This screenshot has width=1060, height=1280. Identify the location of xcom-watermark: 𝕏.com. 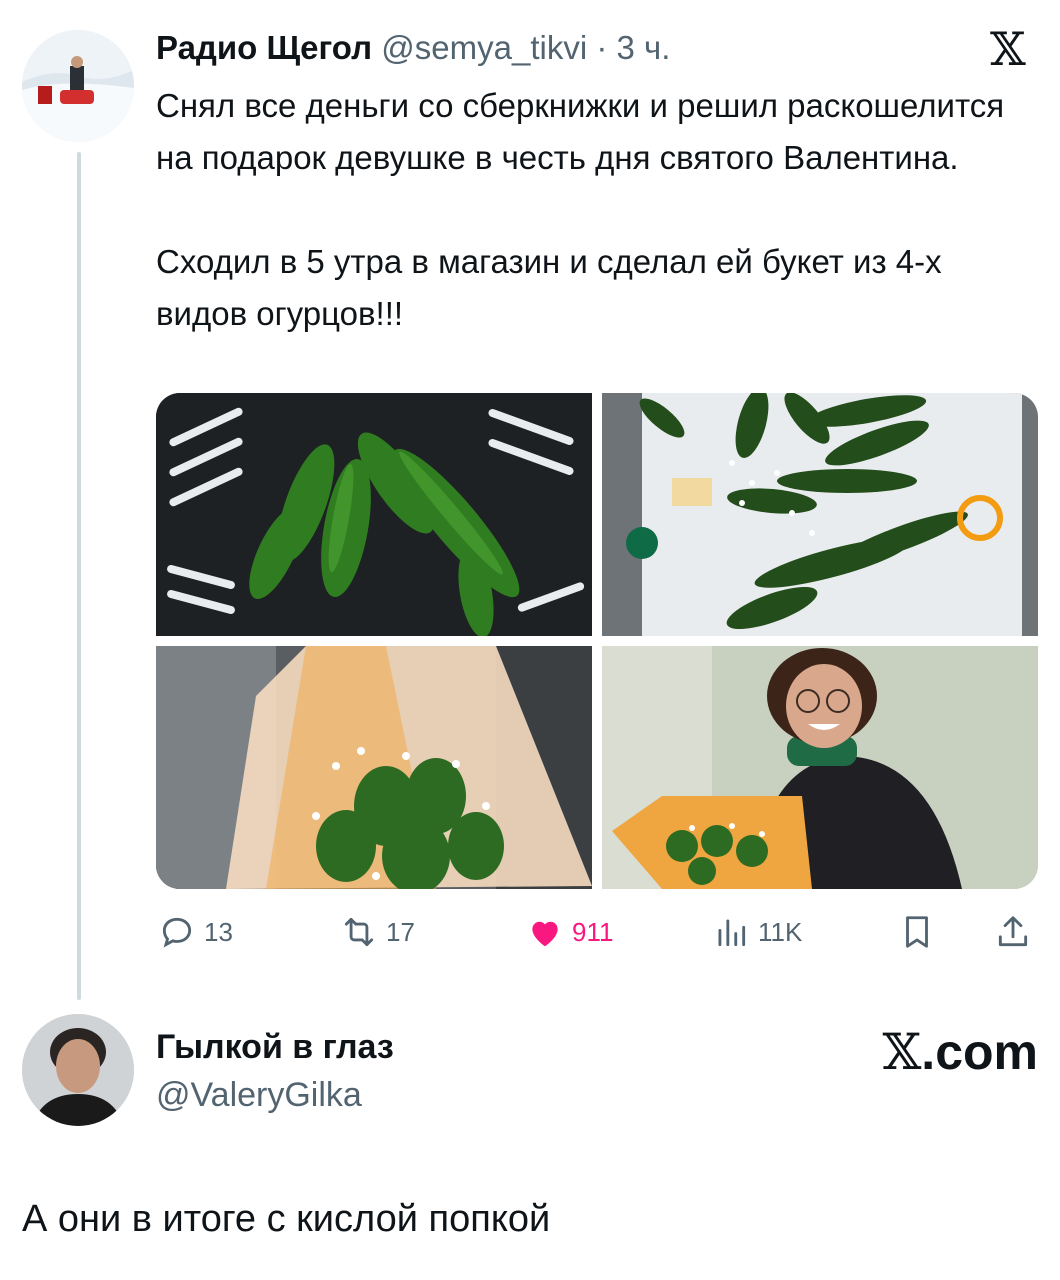
(961, 1052).